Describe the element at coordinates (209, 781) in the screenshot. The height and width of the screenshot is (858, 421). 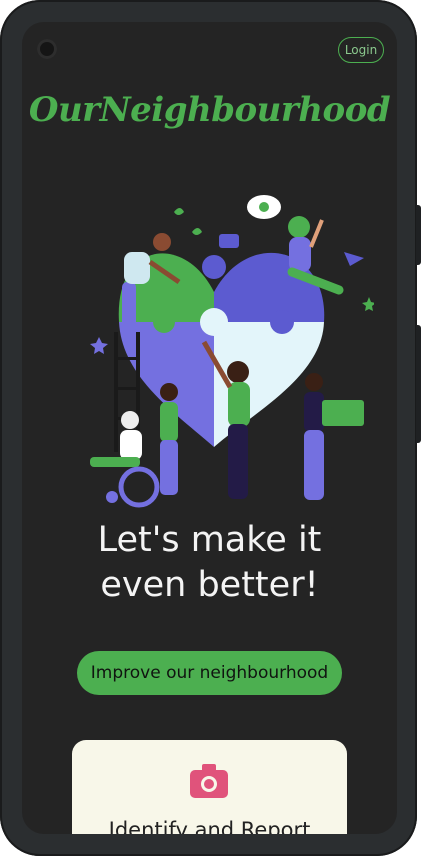
I see `camera-icon` at that location.